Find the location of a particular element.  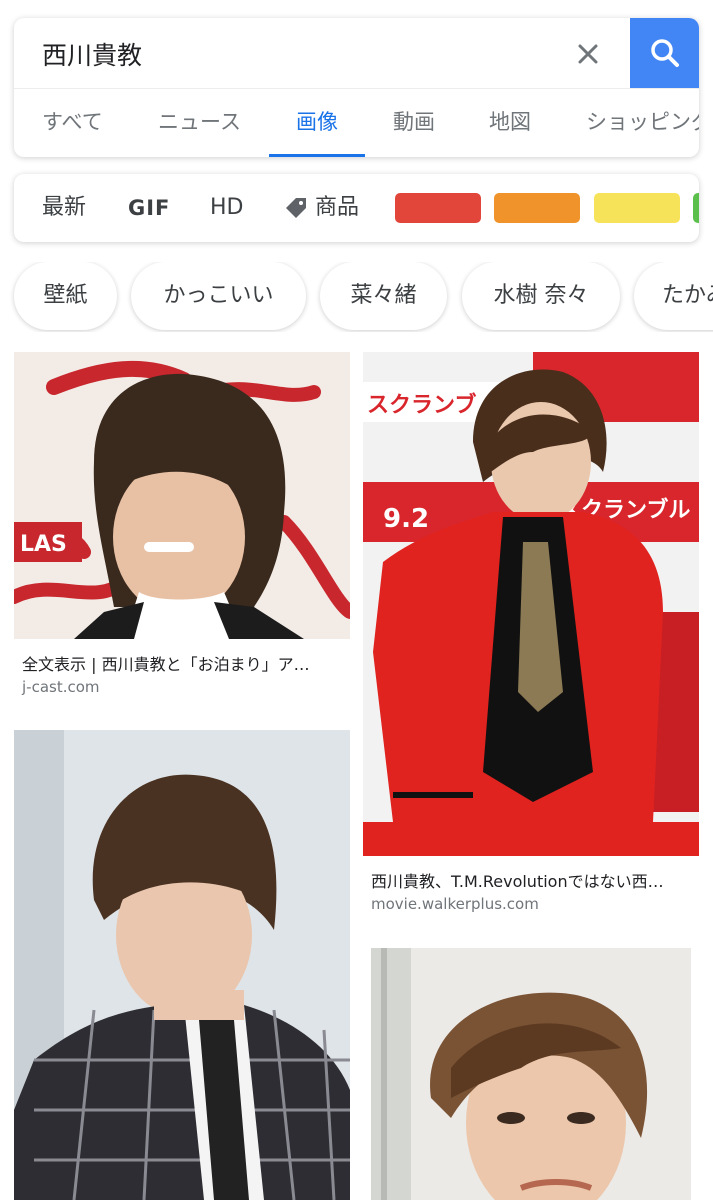

result-source: movie.walkerplus.com is located at coordinates (455, 904).